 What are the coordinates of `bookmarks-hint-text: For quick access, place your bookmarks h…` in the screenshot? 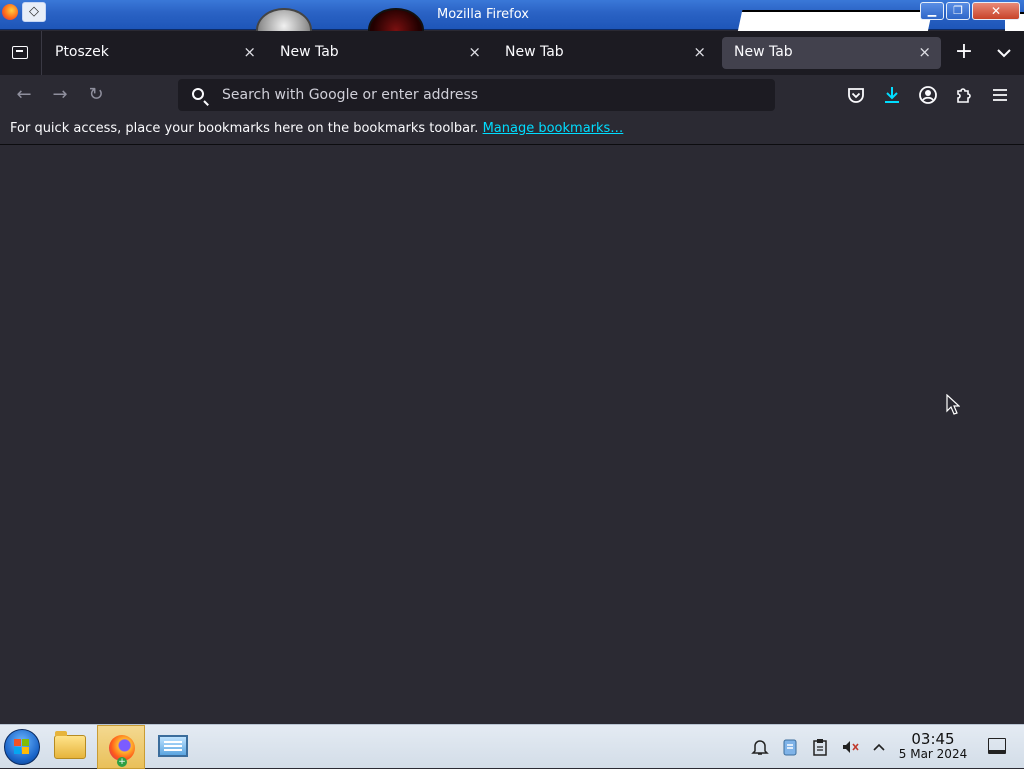 It's located at (244, 128).